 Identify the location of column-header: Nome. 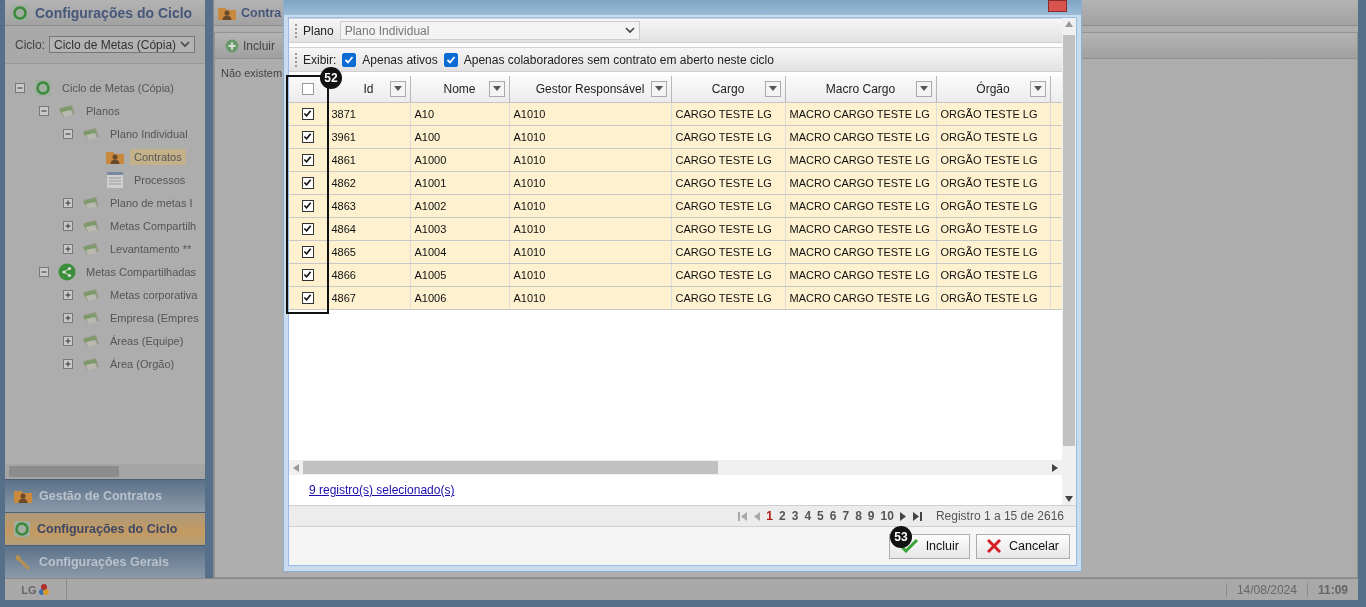
(459, 88).